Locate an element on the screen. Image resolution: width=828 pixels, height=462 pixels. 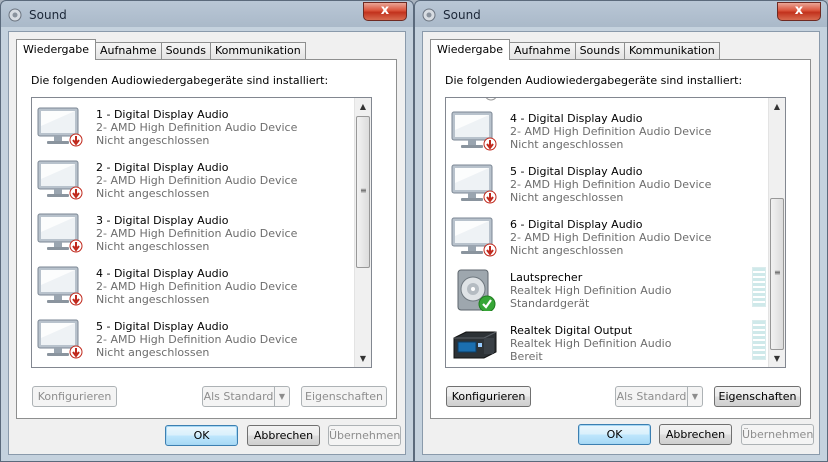
device-name: 3 - Digital Display Audio is located at coordinates (162, 220).